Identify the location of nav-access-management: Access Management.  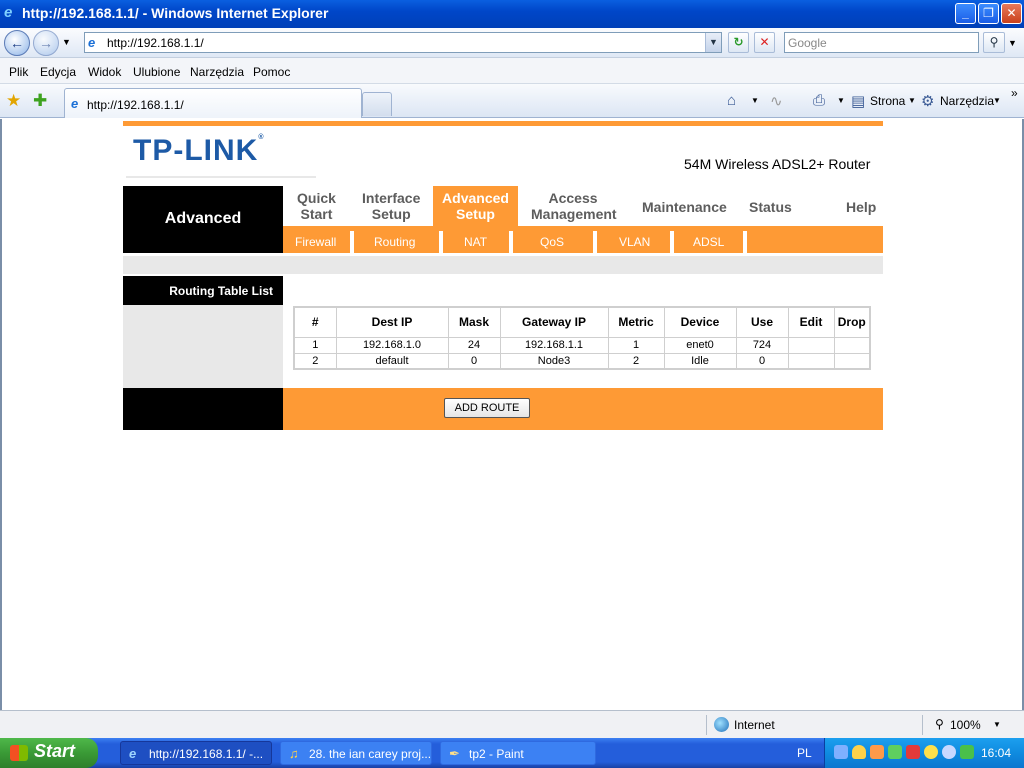
(574, 206).